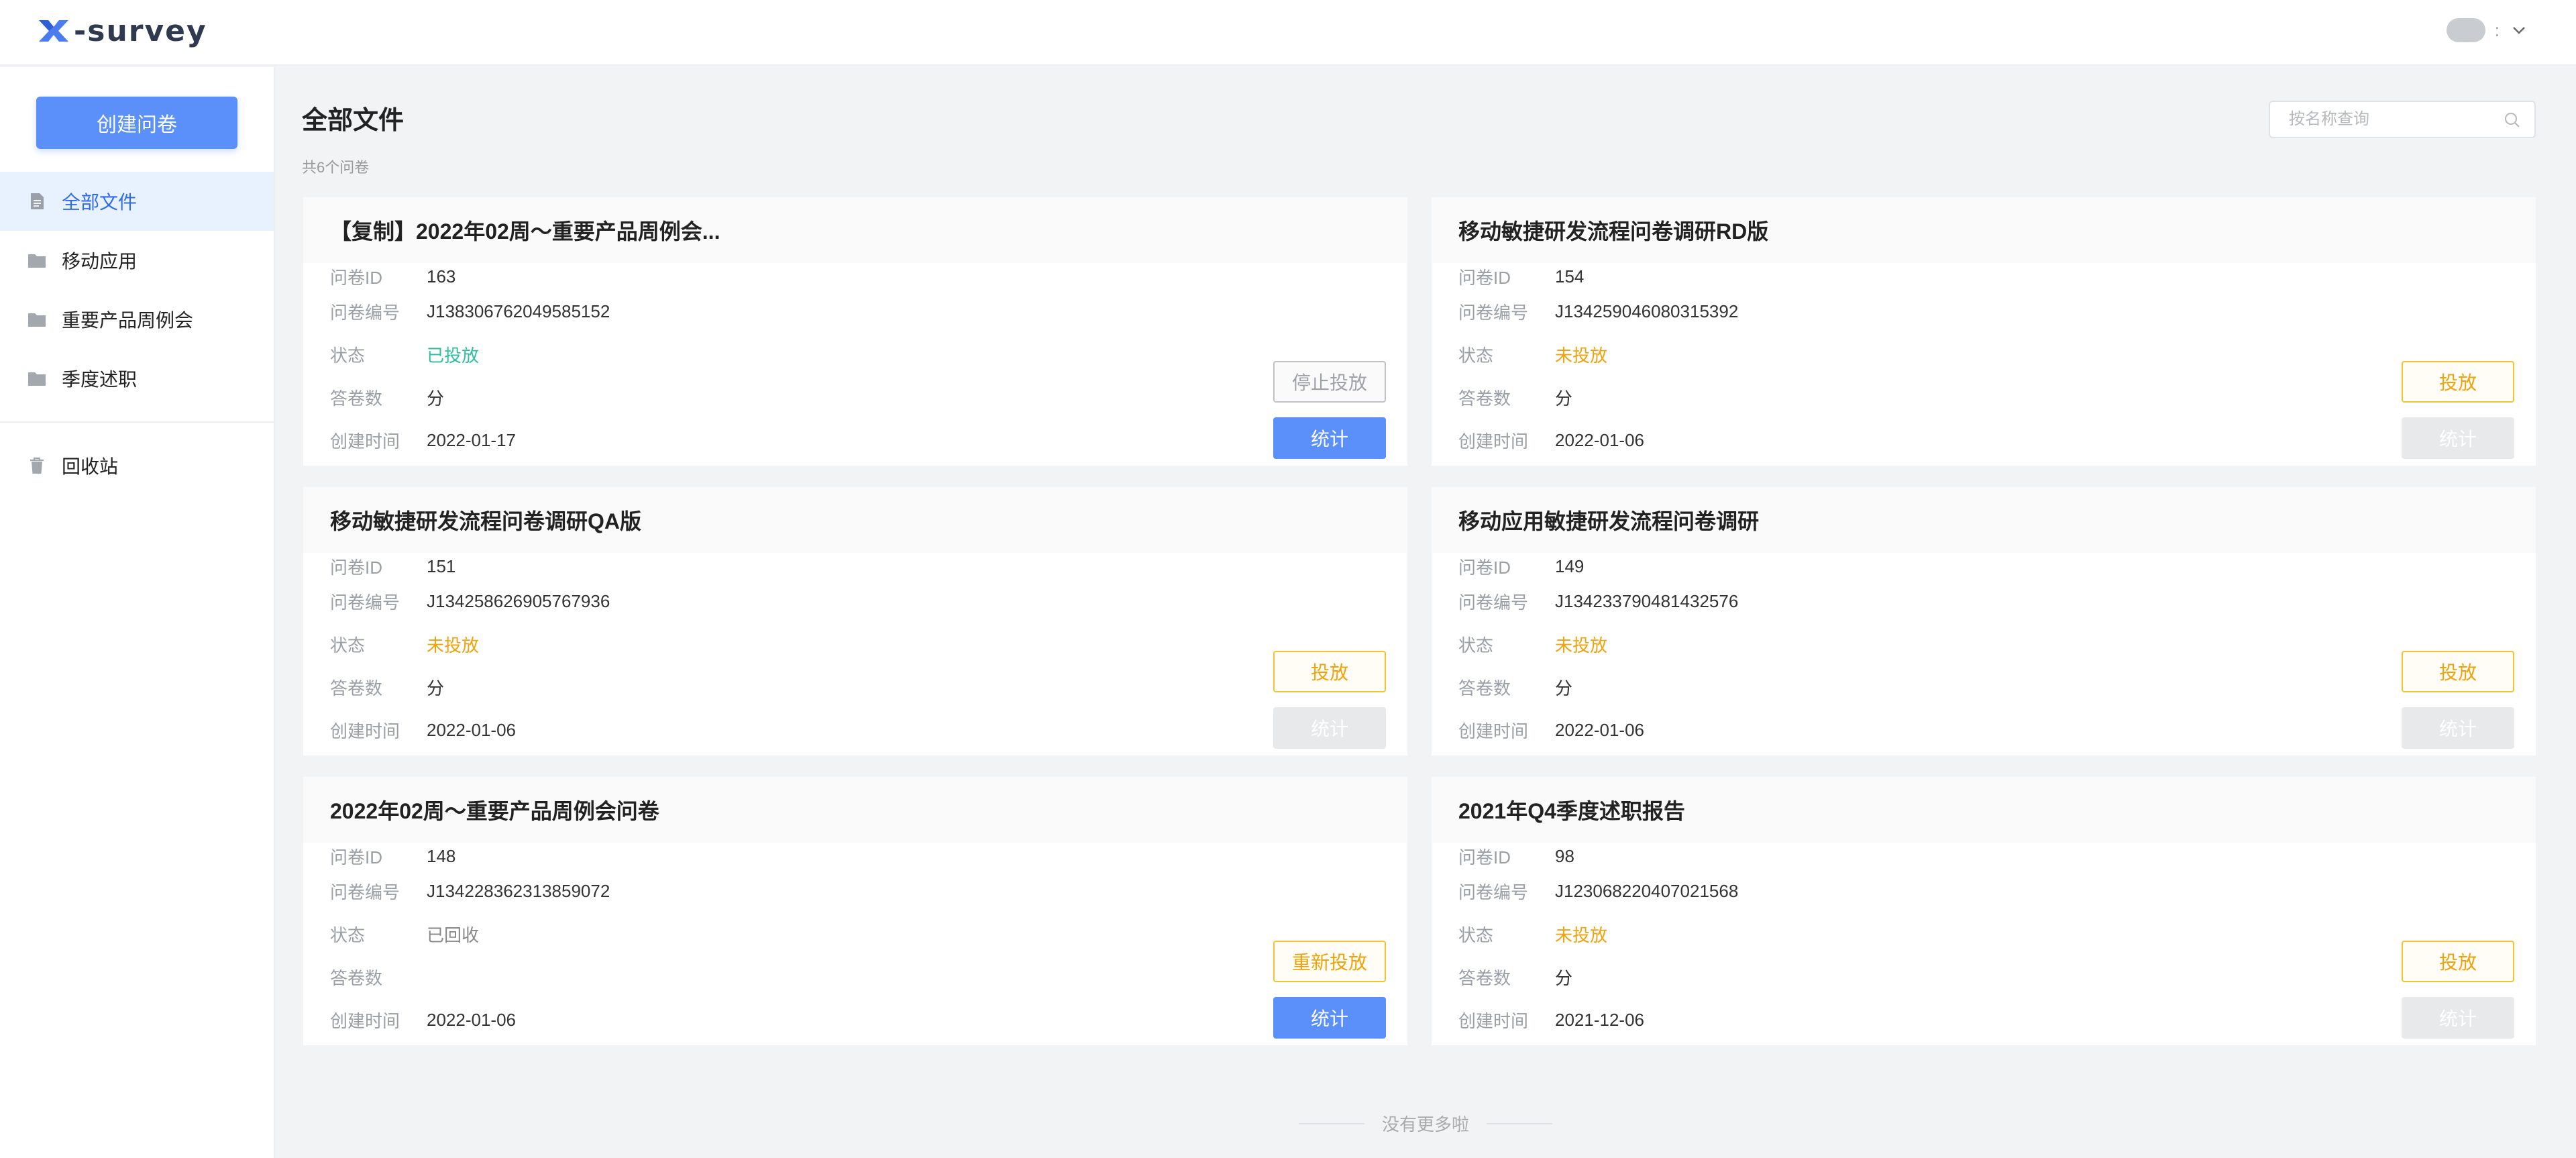 The width and height of the screenshot is (2576, 1158). I want to click on search-input, so click(2402, 119).